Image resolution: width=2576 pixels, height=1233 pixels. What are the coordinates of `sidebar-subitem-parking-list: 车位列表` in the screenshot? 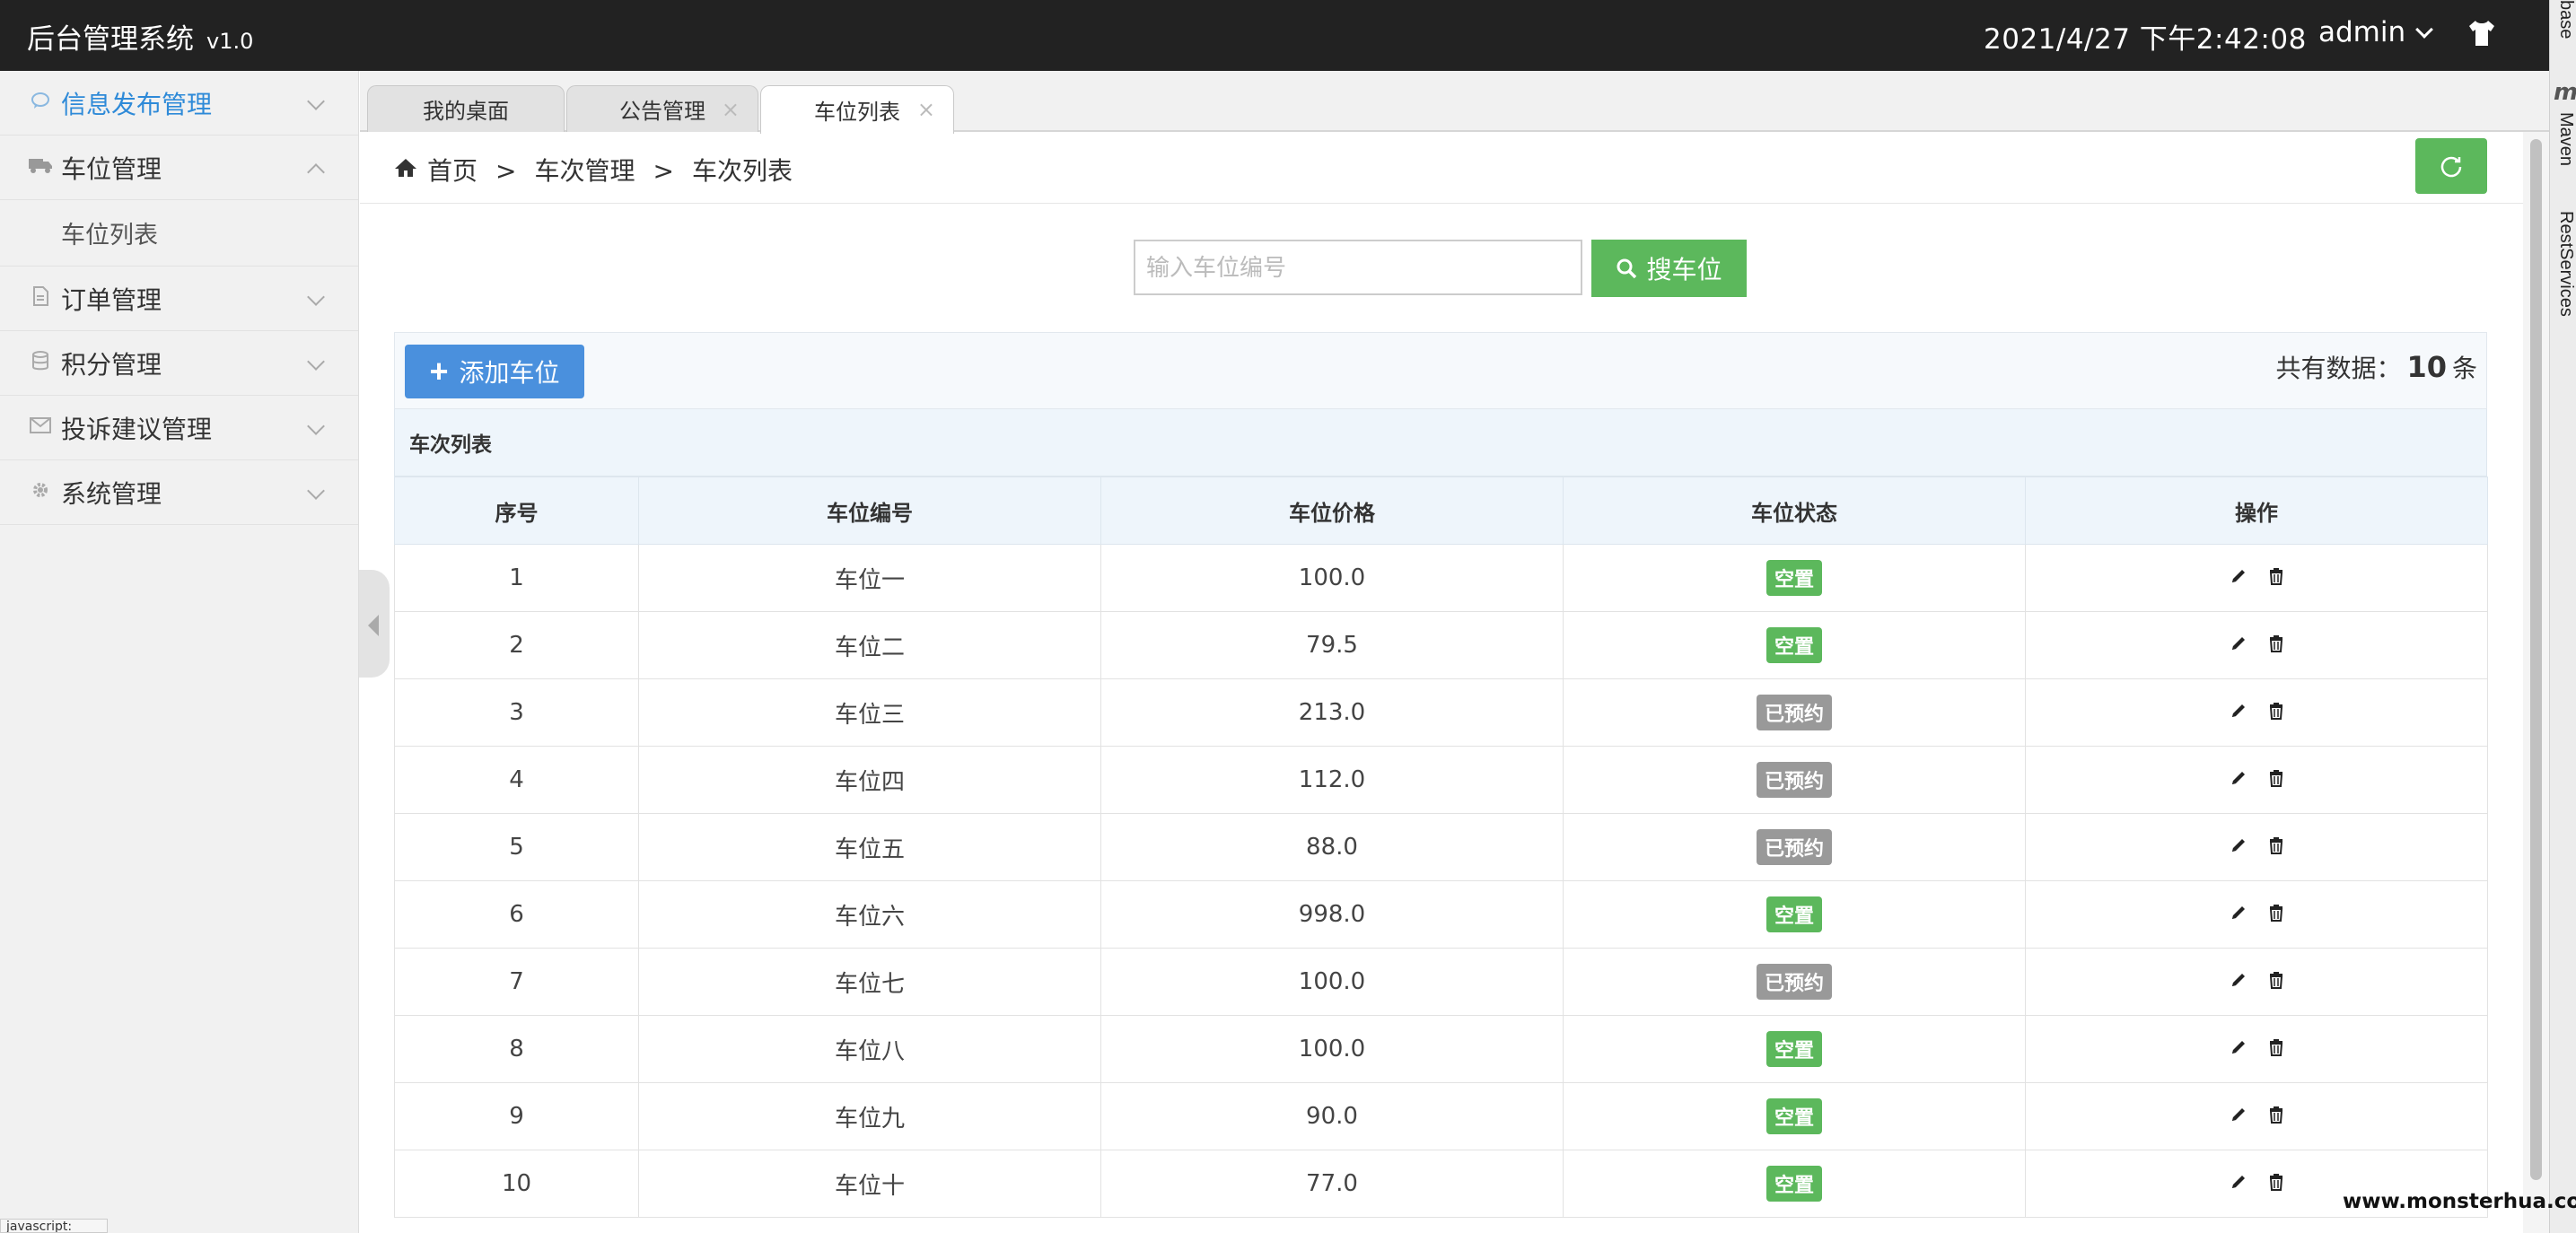 It's located at (179, 234).